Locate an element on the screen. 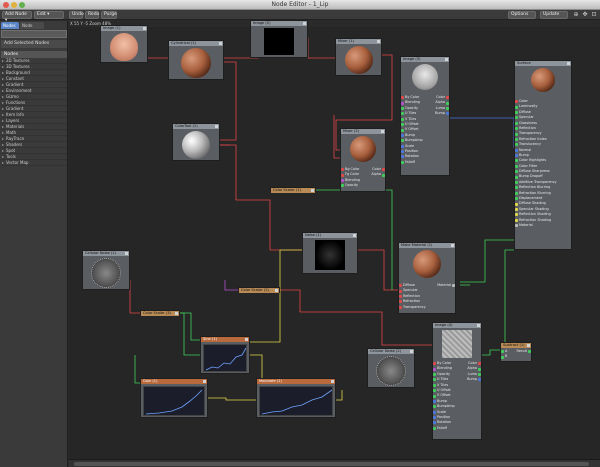  node-noise: Noise (1) is located at coordinates (330, 253).